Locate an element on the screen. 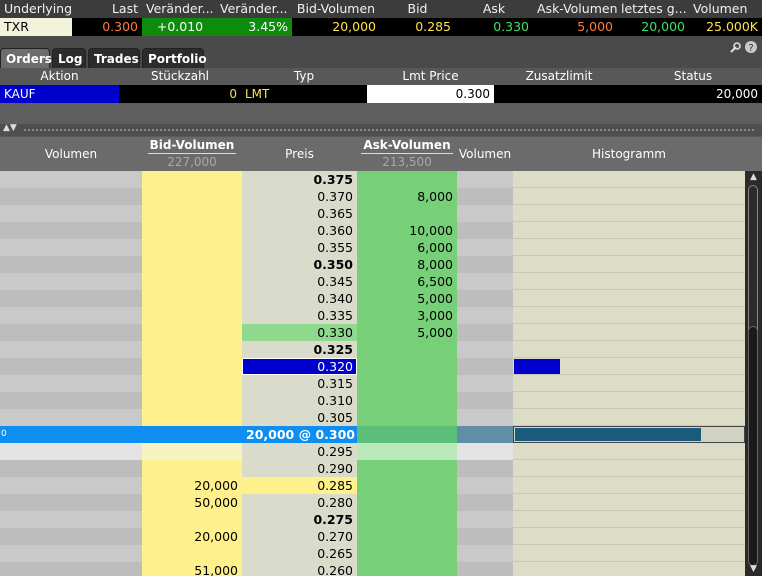 The width and height of the screenshot is (762, 576). price-cell: 0.290 is located at coordinates (299, 468).